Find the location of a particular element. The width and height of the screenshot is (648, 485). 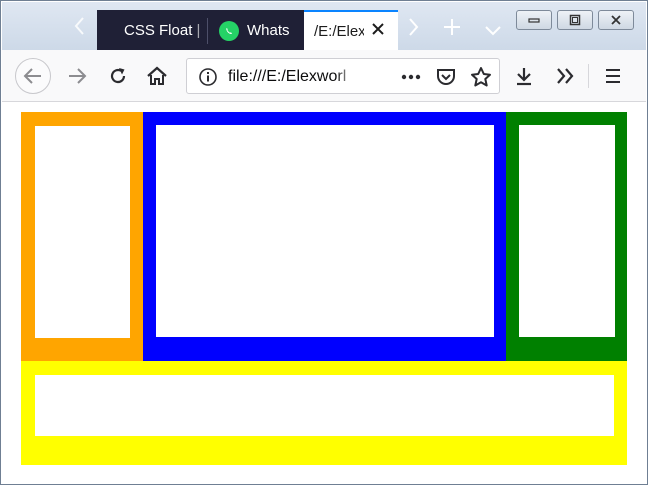

overflow-button is located at coordinates (565, 76).